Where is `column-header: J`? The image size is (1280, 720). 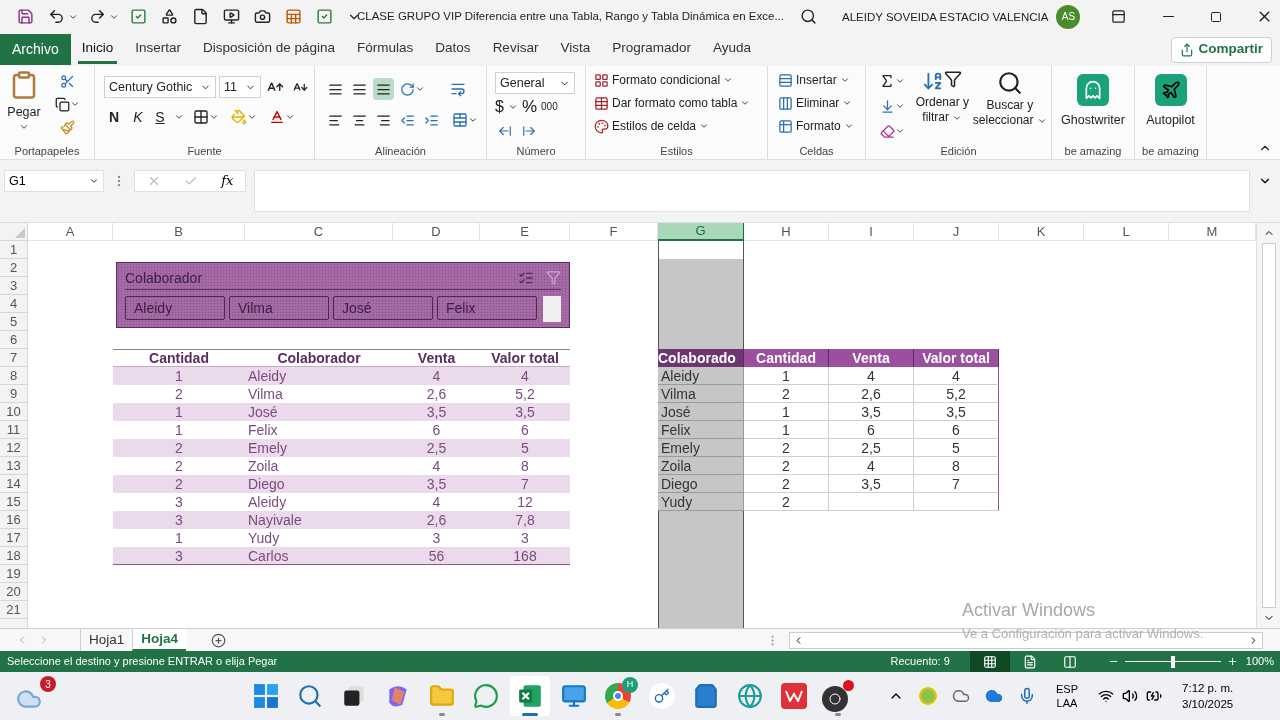 column-header: J is located at coordinates (956, 232).